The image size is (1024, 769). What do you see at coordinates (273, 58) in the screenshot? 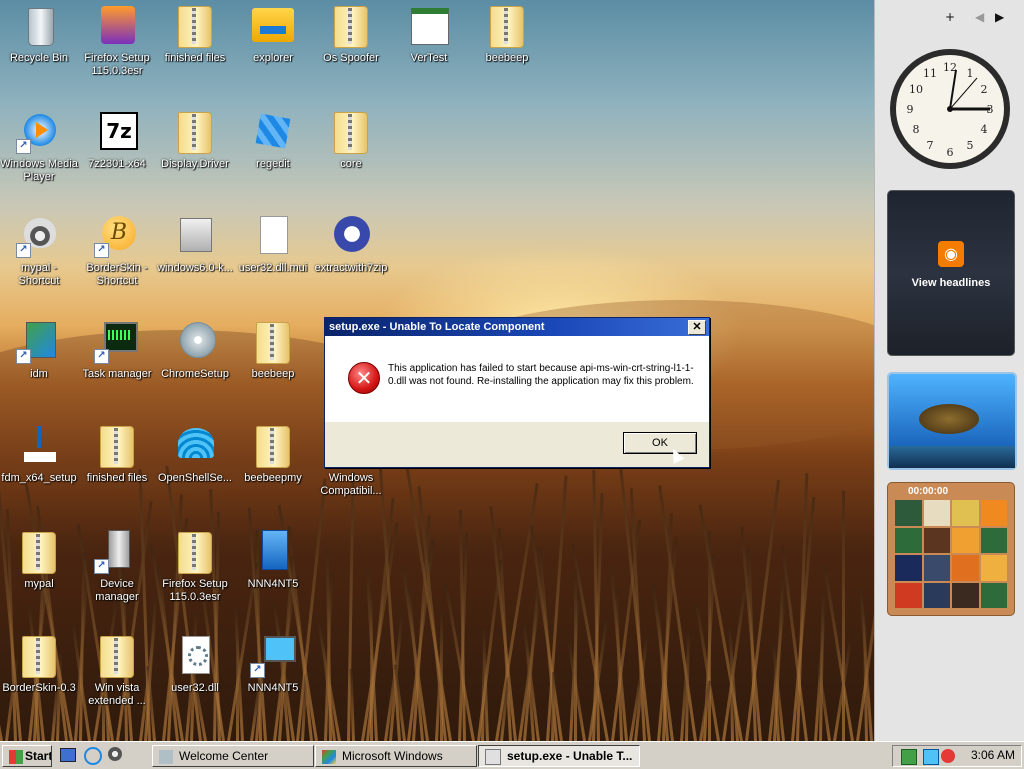
I see `icon-label: explorer` at bounding box center [273, 58].